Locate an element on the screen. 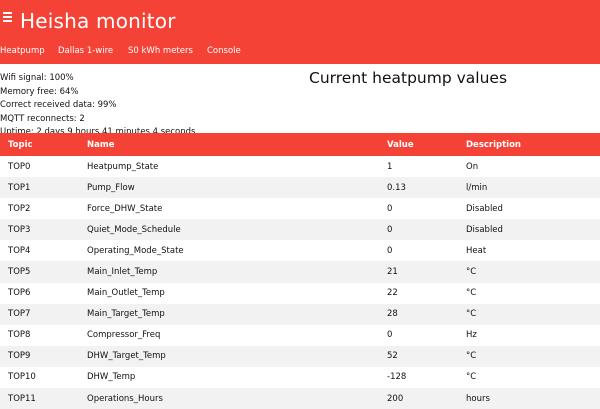  nav-link-heatpump: Heatpump is located at coordinates (22, 51).